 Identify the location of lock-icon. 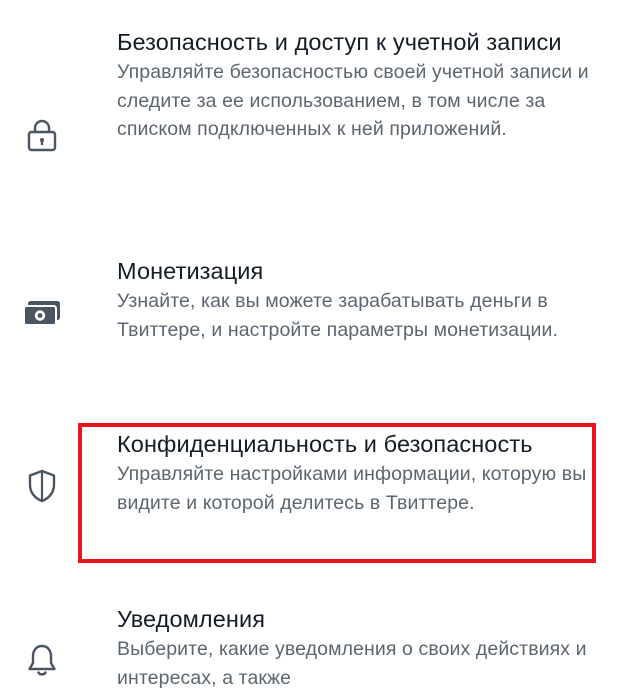
(42, 136).